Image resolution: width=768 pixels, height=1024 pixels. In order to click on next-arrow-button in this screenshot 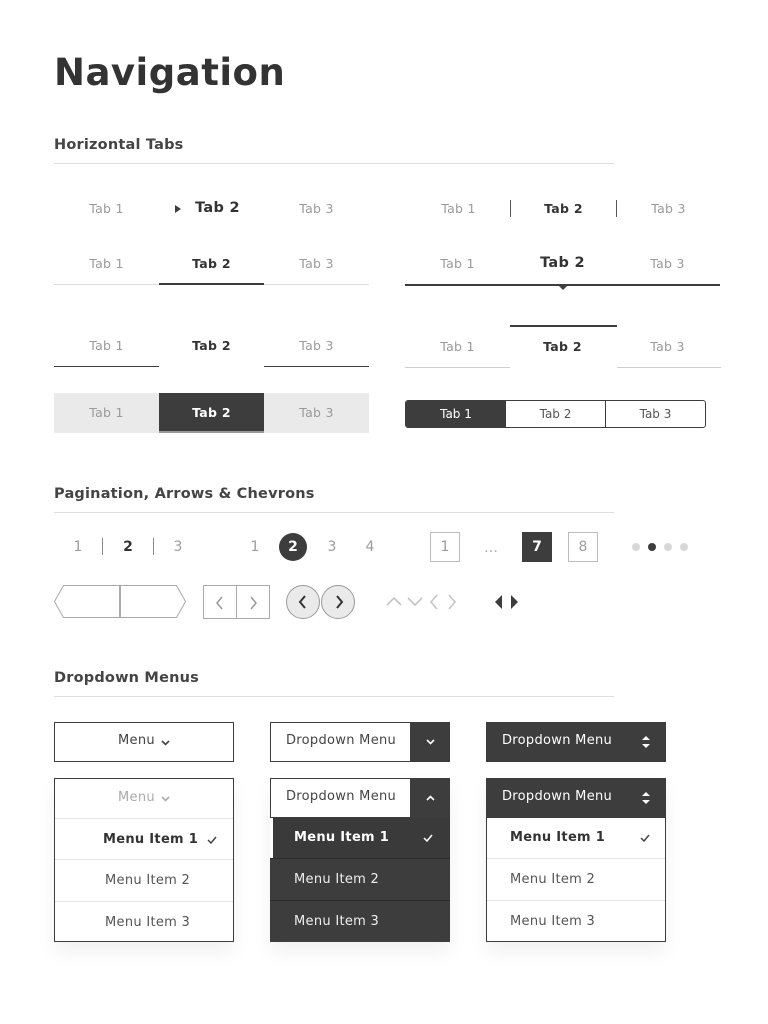, I will do `click(153, 601)`.